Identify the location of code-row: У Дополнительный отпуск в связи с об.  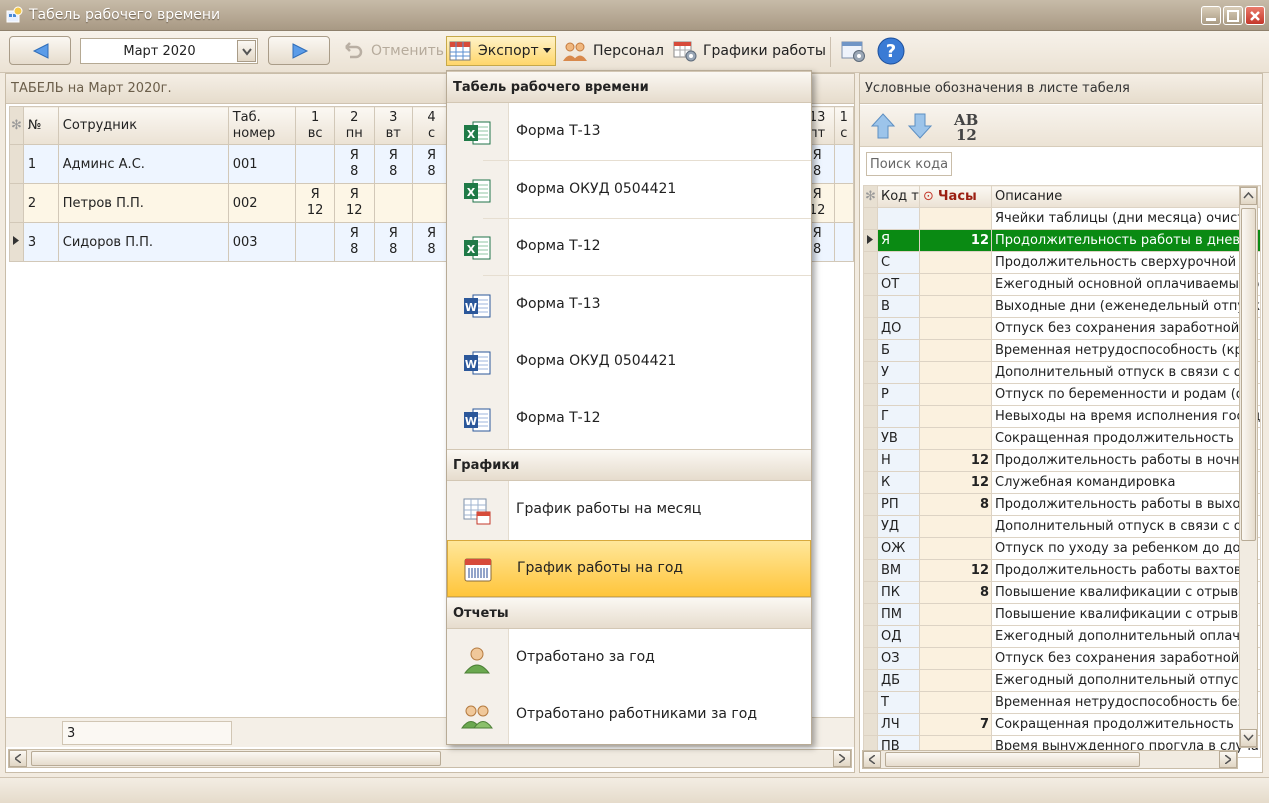
(1062, 372).